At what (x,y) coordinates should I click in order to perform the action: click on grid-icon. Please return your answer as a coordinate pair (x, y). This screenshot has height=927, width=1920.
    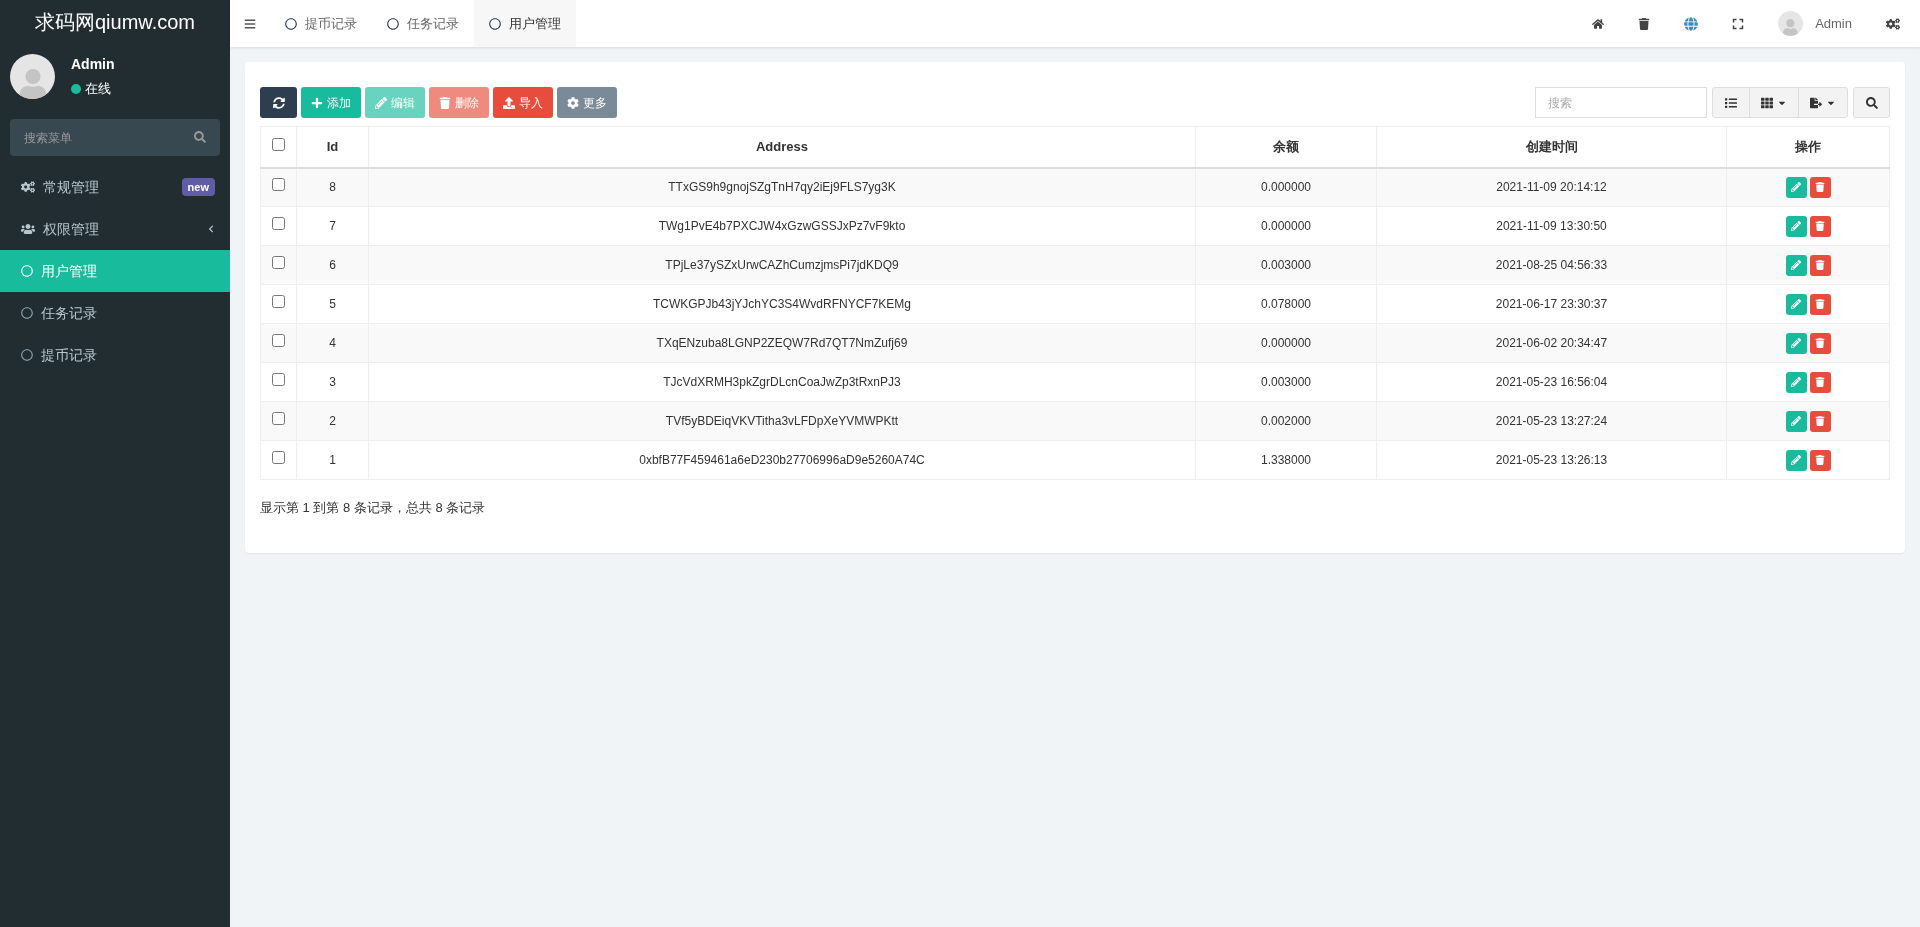
    Looking at the image, I should click on (1767, 102).